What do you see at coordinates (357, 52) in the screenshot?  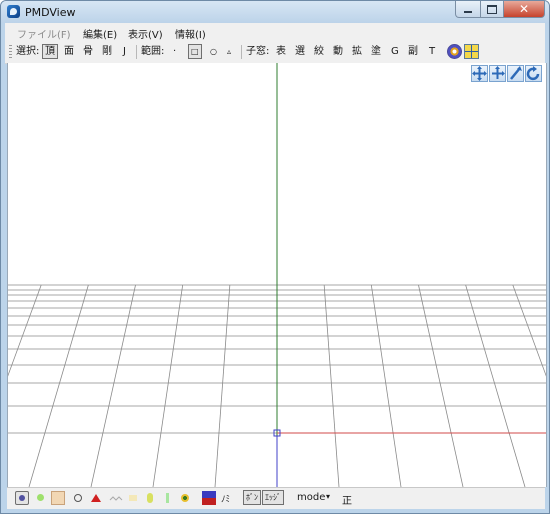 I see `win-scale-button: 拡` at bounding box center [357, 52].